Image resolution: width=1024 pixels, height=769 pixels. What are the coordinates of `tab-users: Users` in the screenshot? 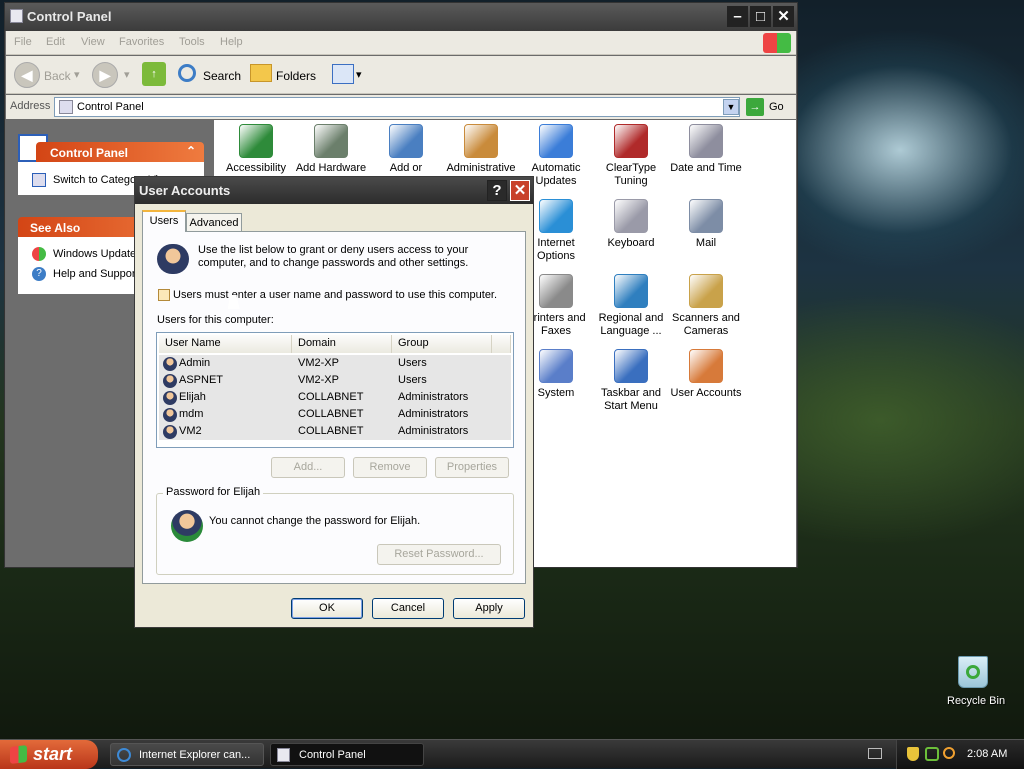 It's located at (164, 221).